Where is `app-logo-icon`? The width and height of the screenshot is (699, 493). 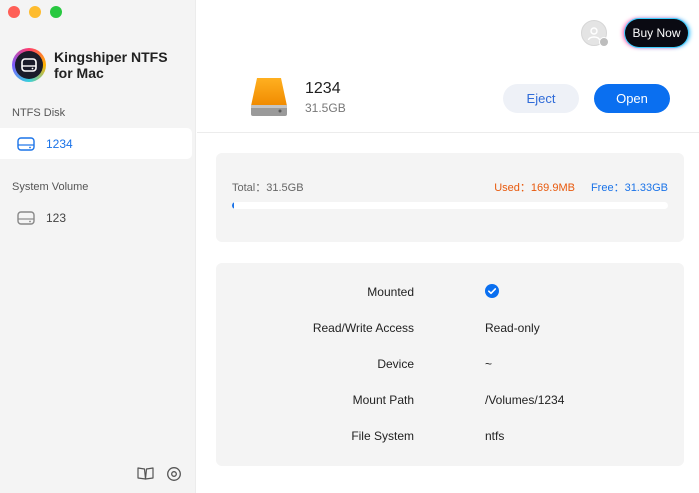 app-logo-icon is located at coordinates (29, 65).